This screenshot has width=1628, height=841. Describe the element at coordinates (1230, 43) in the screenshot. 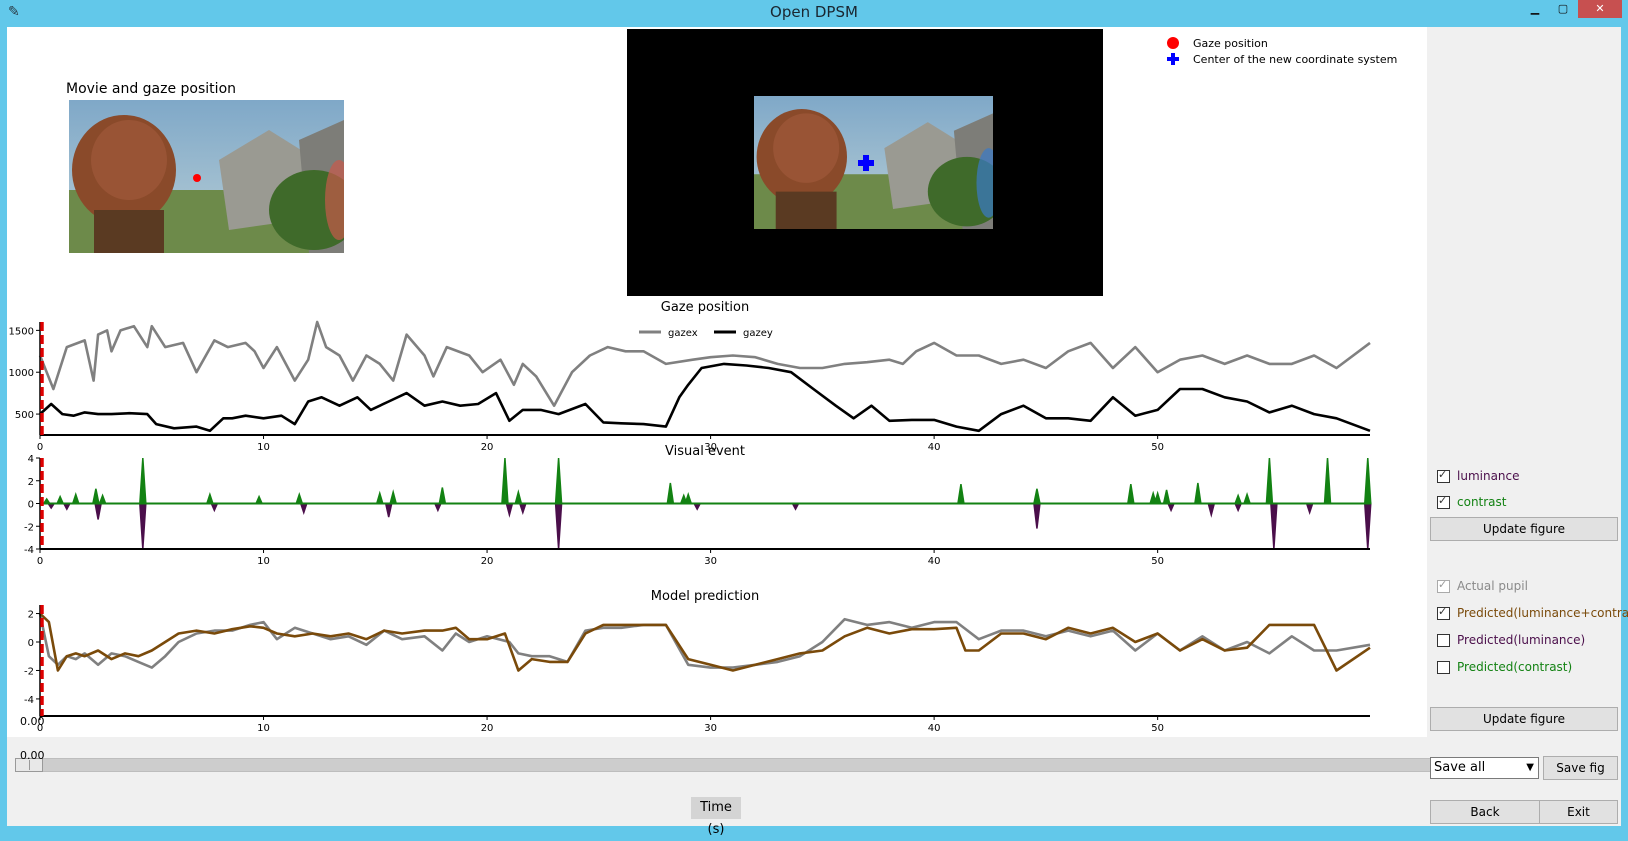

I see `legend-gaze: Gaze position` at that location.